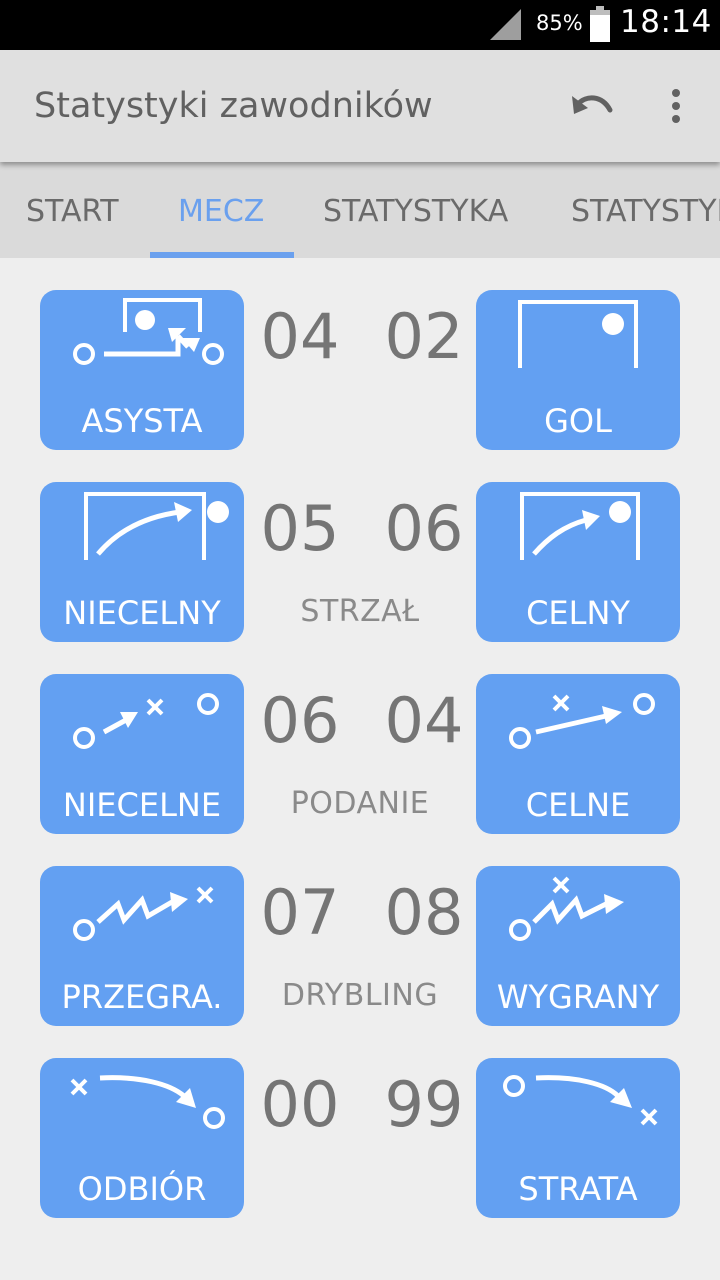 The height and width of the screenshot is (1280, 720). What do you see at coordinates (415, 210) in the screenshot?
I see `tab-statystyka: STATYSTYKA` at bounding box center [415, 210].